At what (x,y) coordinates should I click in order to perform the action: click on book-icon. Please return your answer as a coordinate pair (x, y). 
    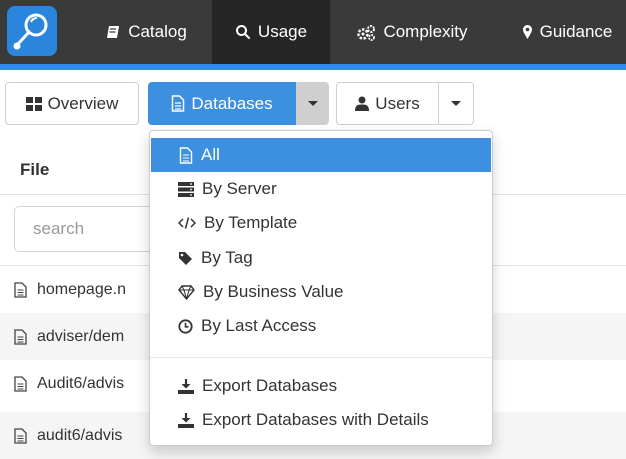
    Looking at the image, I should click on (113, 32).